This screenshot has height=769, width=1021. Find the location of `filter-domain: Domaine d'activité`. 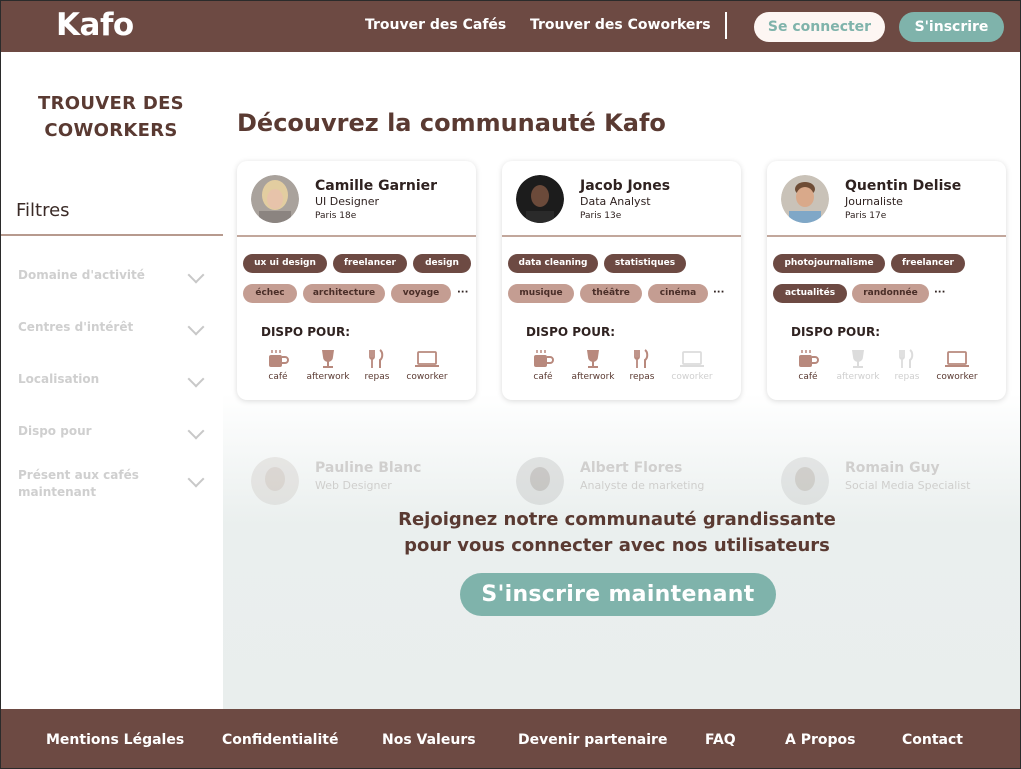

filter-domain: Domaine d'activité is located at coordinates (113, 275).